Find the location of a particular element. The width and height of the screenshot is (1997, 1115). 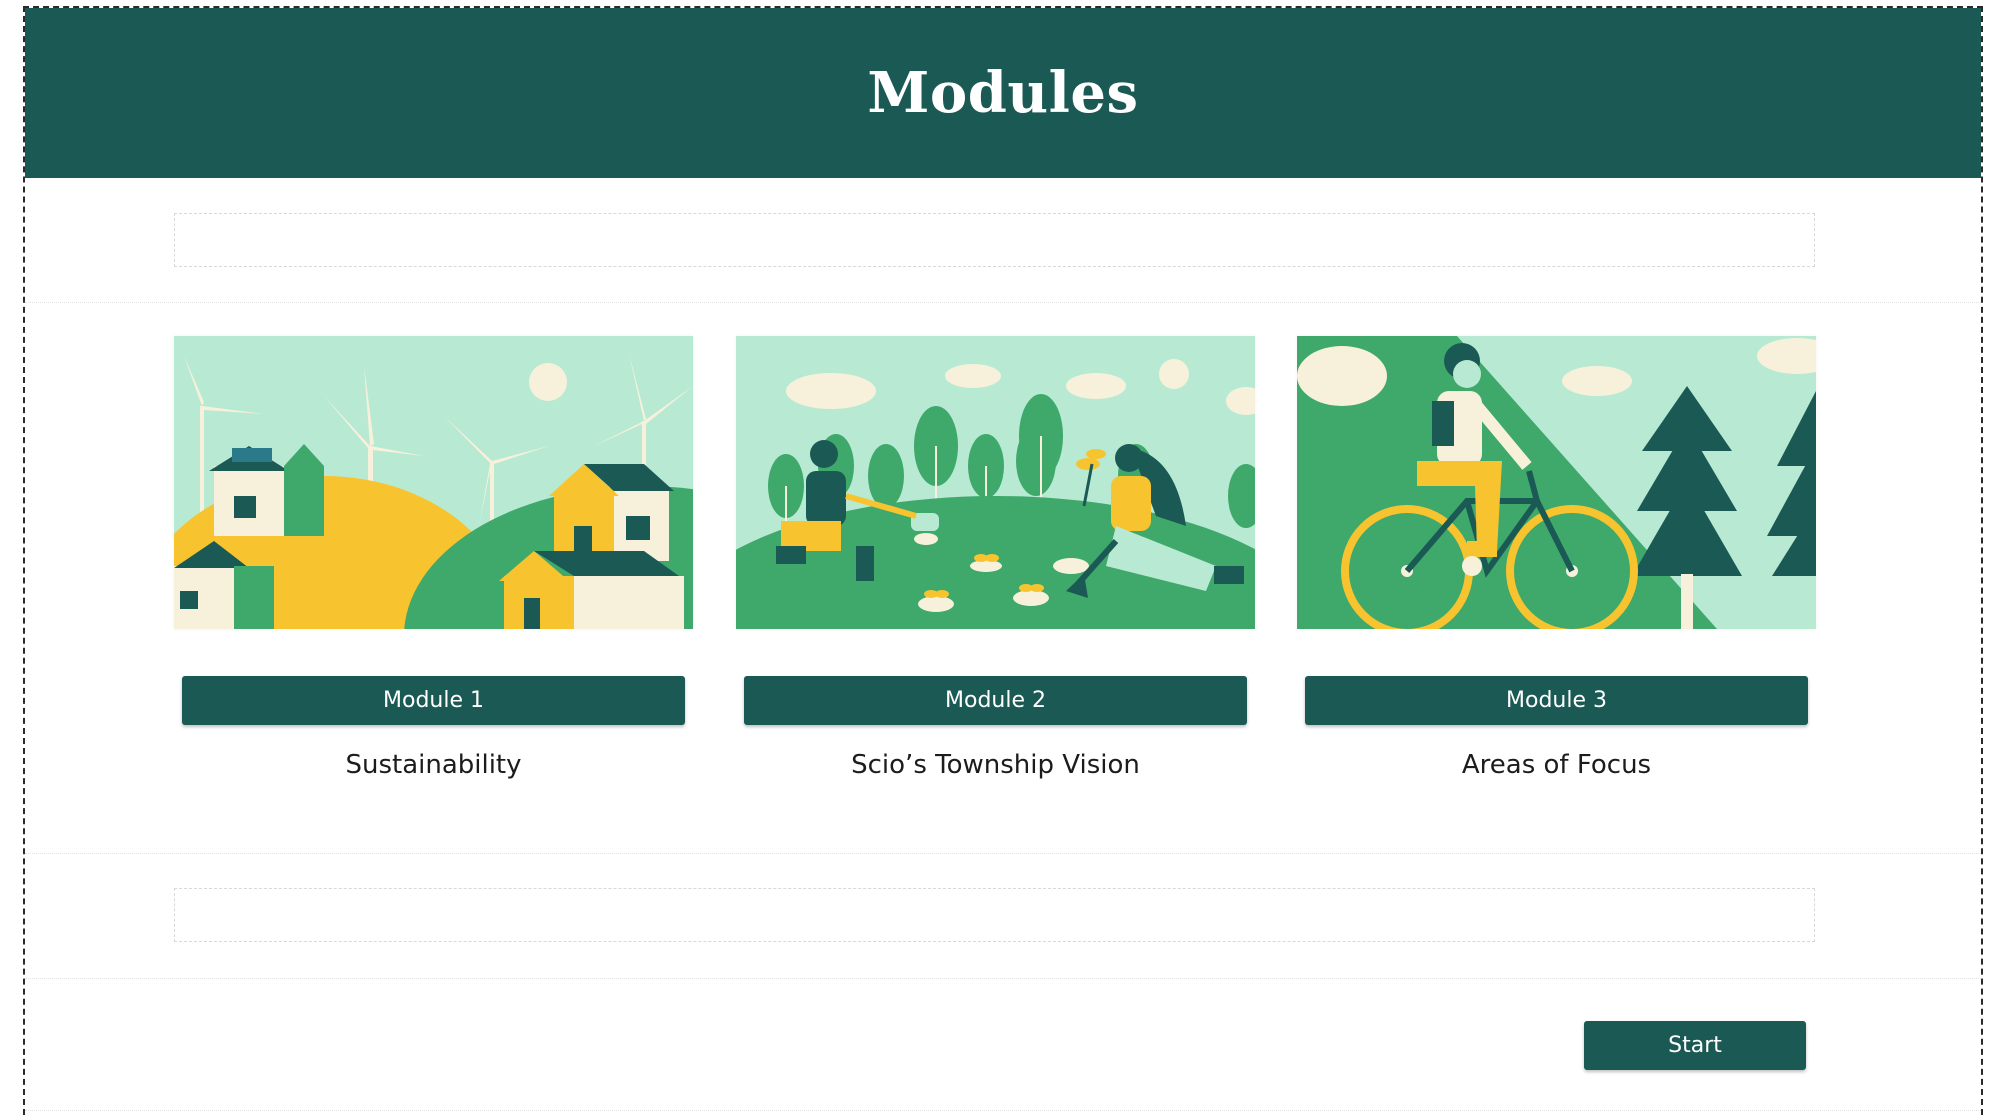

module-1-image is located at coordinates (433, 482).